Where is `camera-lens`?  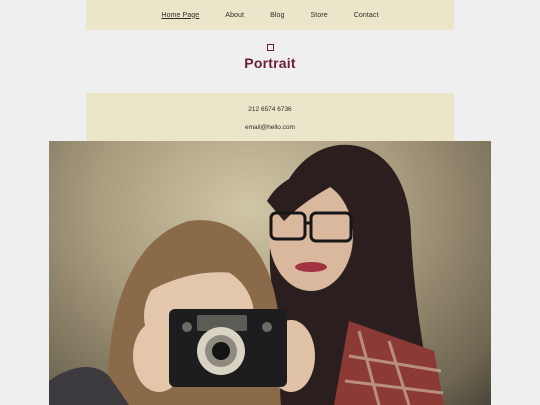 camera-lens is located at coordinates (221, 351).